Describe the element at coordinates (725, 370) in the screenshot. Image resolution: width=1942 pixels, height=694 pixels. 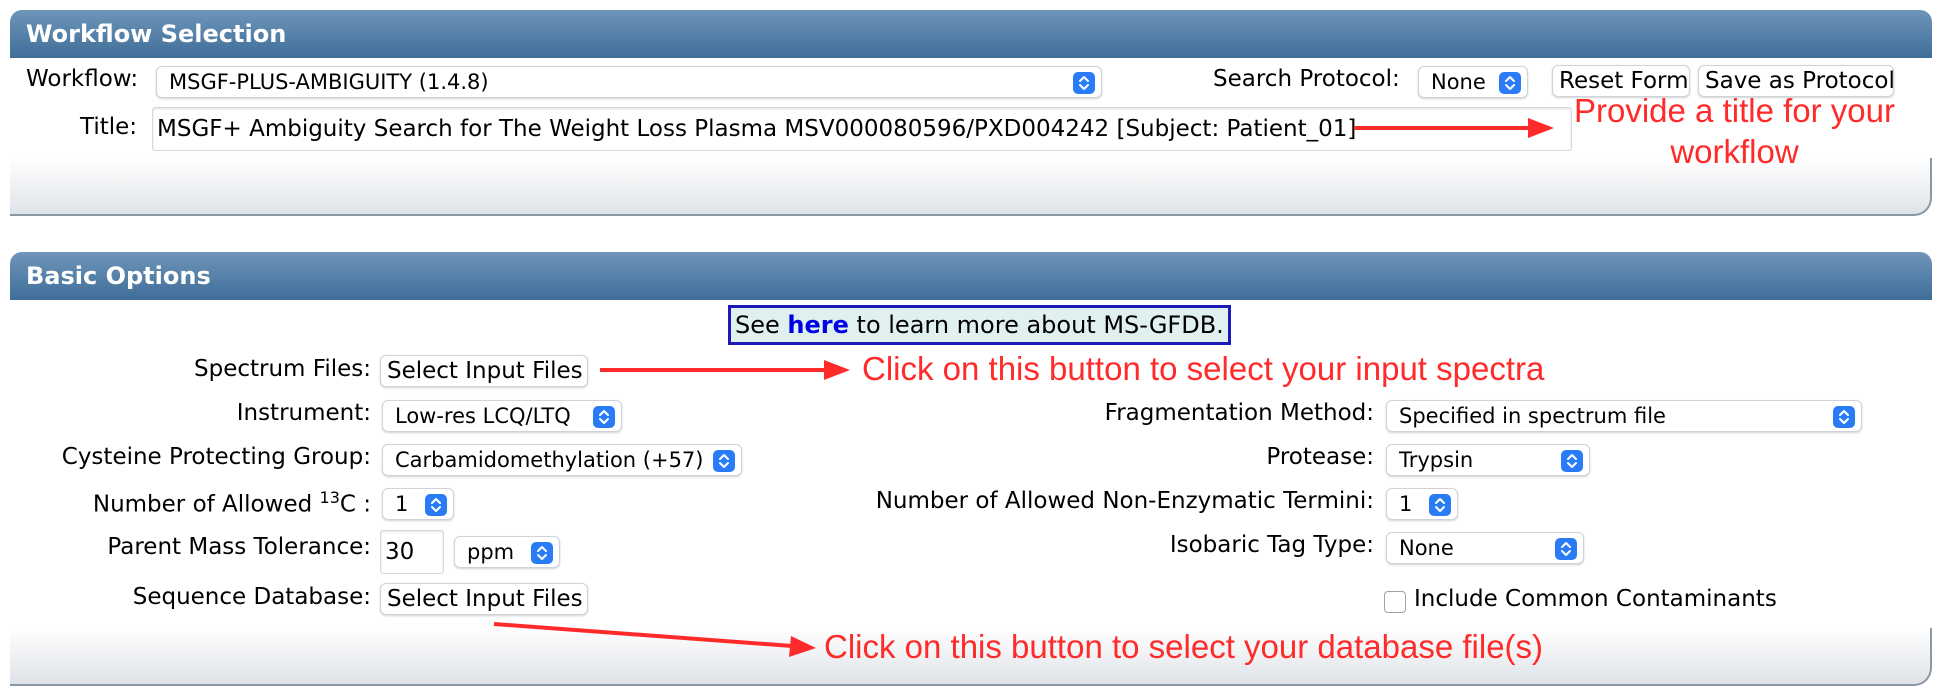
I see `spectrum-arrow-icon` at that location.